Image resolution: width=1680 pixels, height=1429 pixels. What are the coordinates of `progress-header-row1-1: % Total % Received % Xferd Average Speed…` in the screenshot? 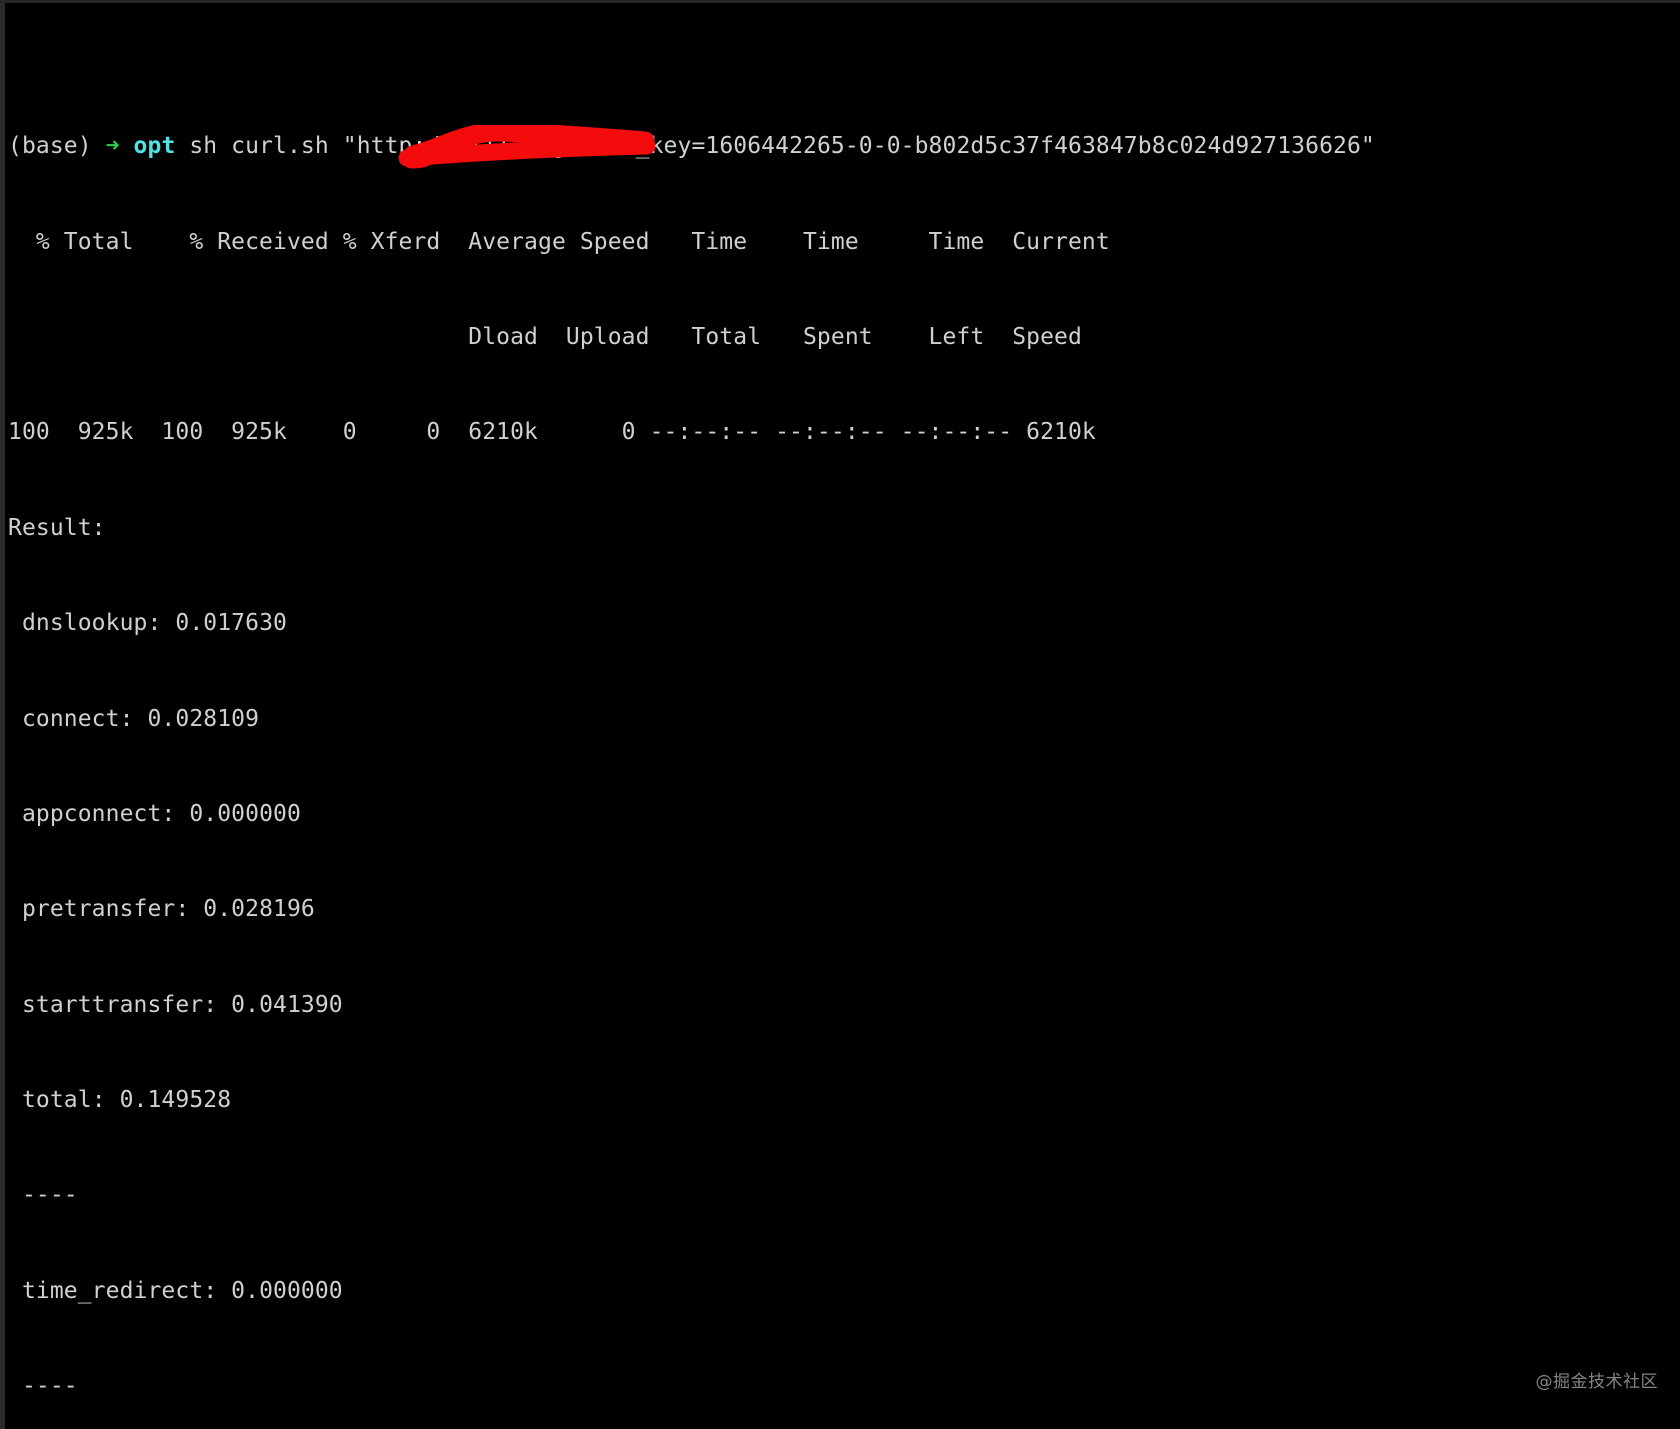 It's located at (559, 241).